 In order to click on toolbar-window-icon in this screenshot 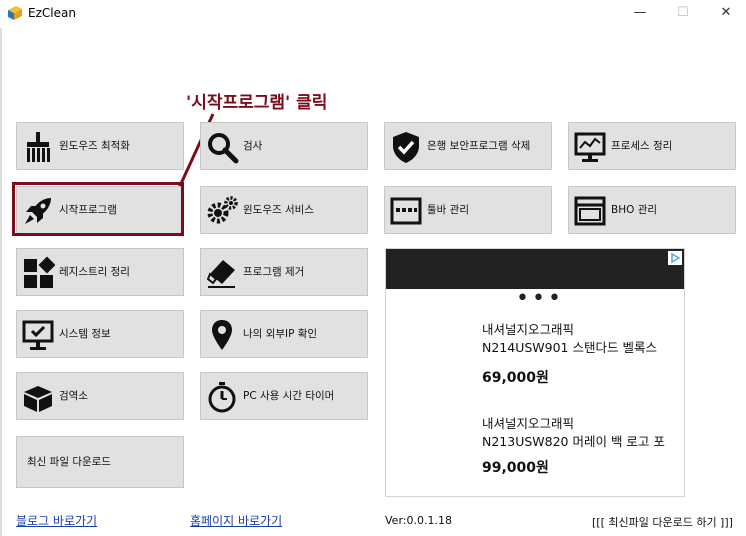, I will do `click(406, 211)`.